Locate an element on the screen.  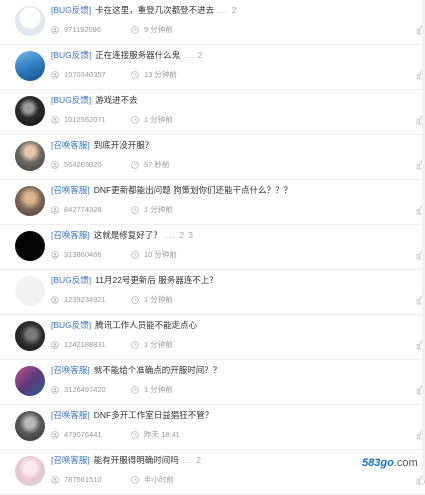
post-title-line: [召唤客服] 到底开没开服？ is located at coordinates (104, 145).